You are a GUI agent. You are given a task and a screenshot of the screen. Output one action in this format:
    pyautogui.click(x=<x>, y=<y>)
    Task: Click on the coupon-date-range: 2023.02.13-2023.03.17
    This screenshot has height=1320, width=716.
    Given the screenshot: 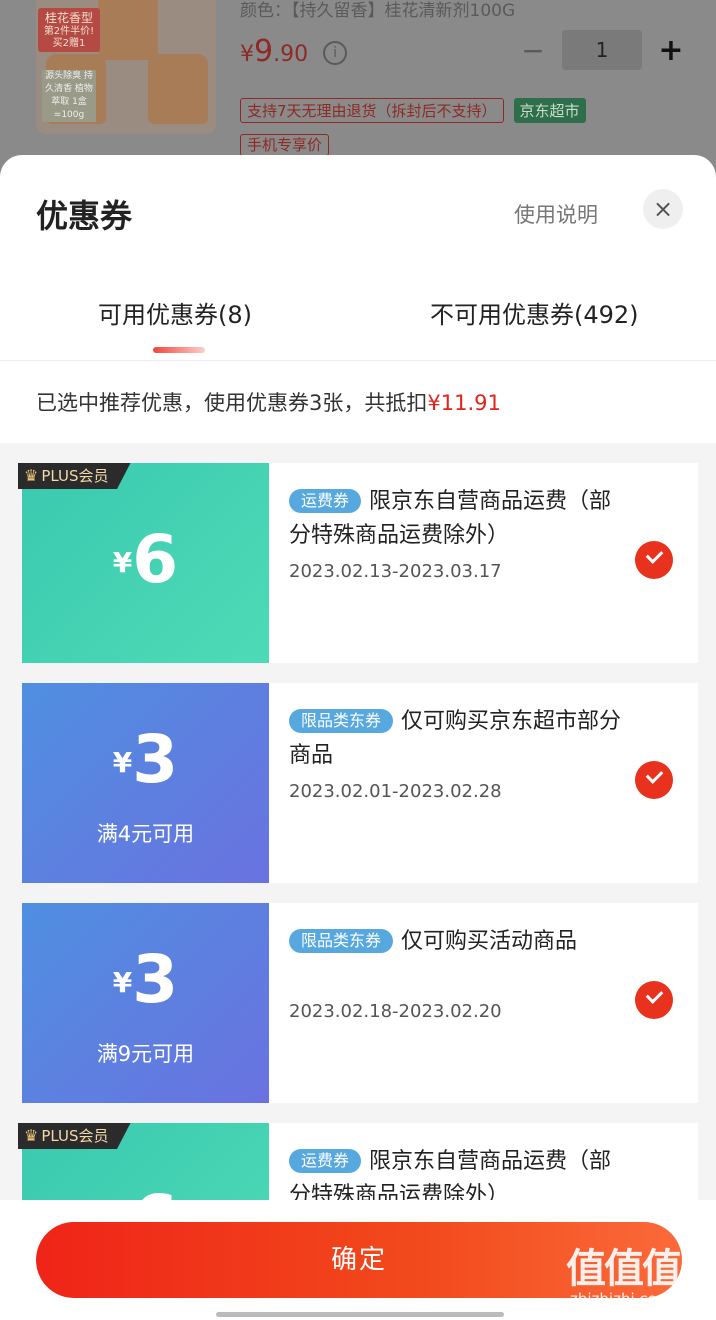 What is the action you would take?
    pyautogui.click(x=395, y=571)
    